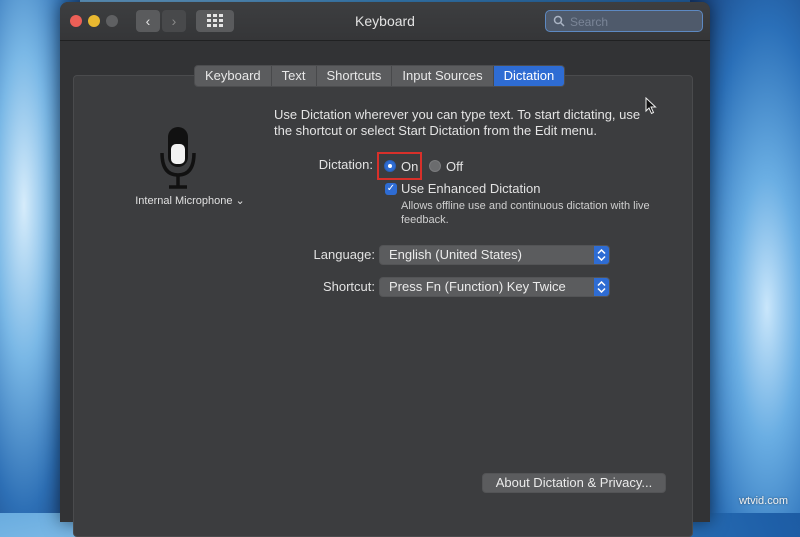 The width and height of the screenshot is (800, 537). I want to click on enhanced-dictation-checkbox: ✓, so click(391, 189).